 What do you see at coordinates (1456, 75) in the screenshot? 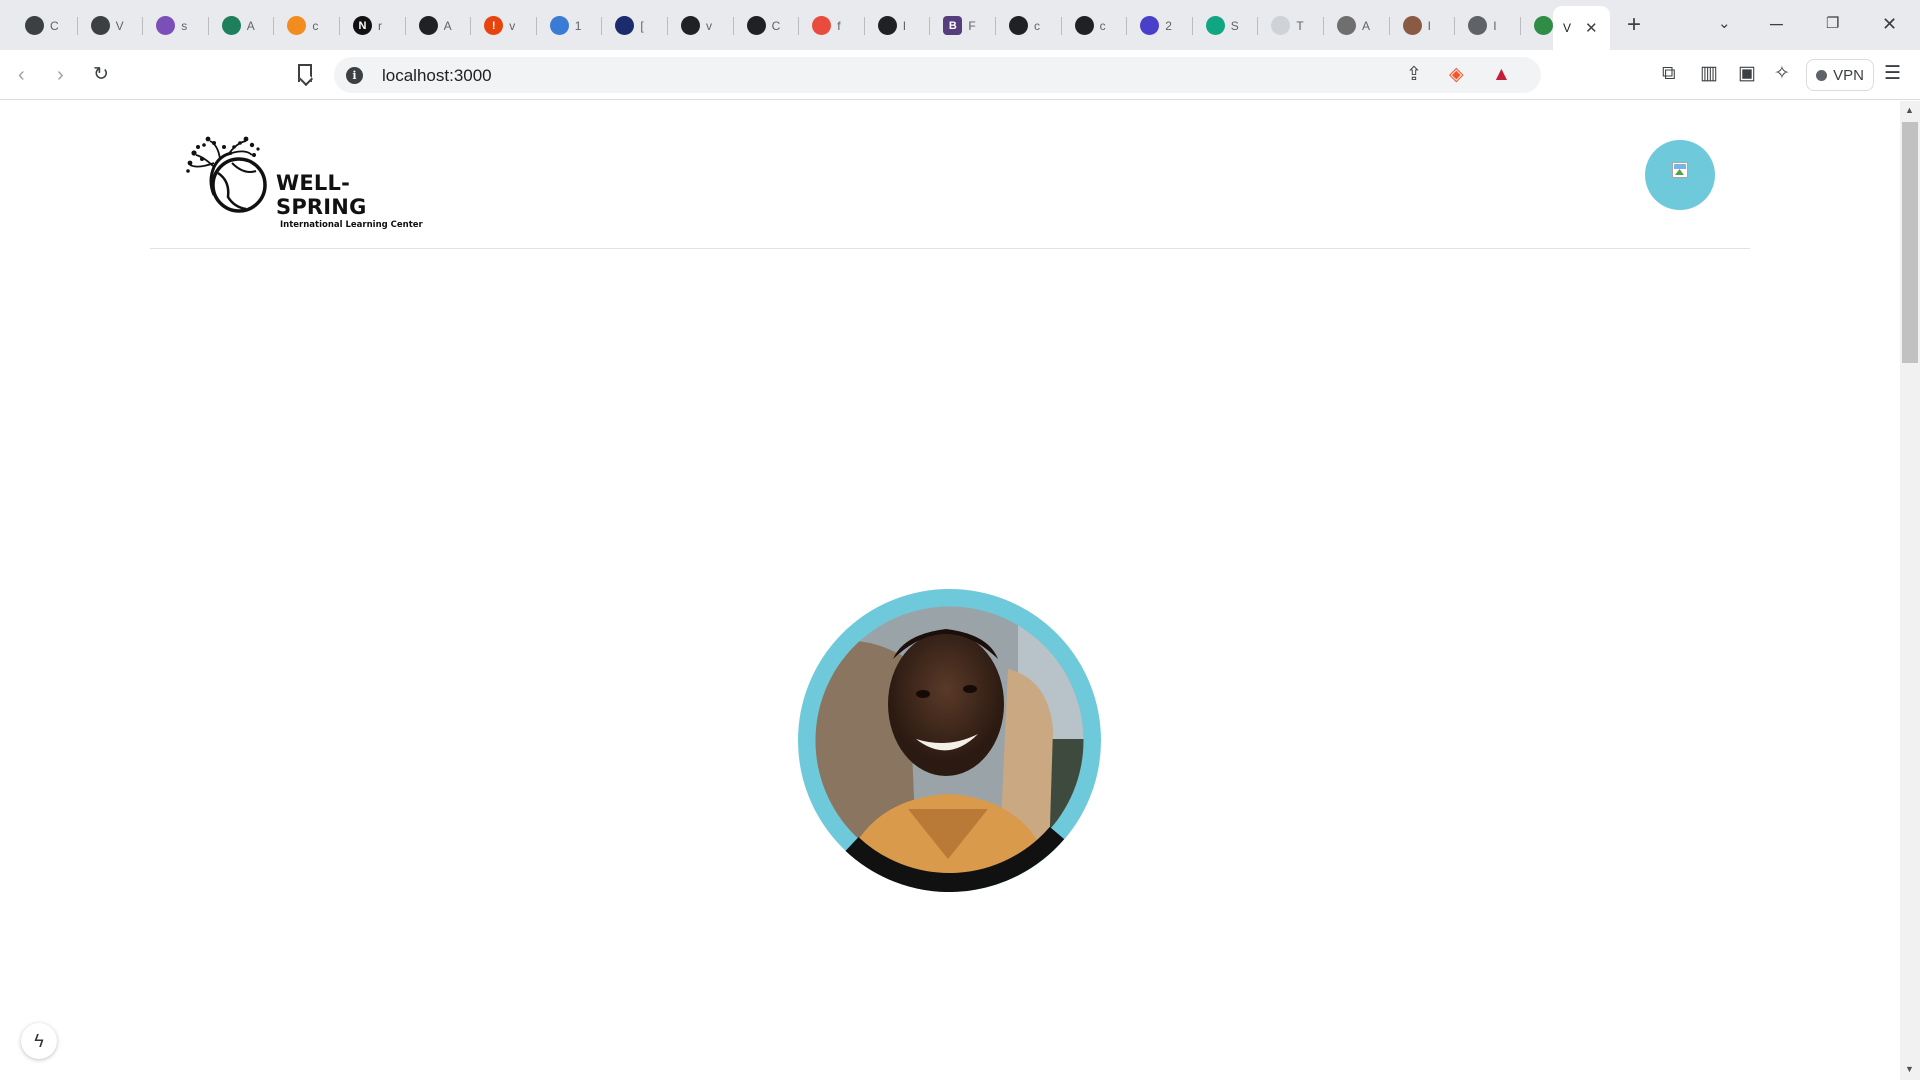
I see `brave-shields-icon: ◈` at bounding box center [1456, 75].